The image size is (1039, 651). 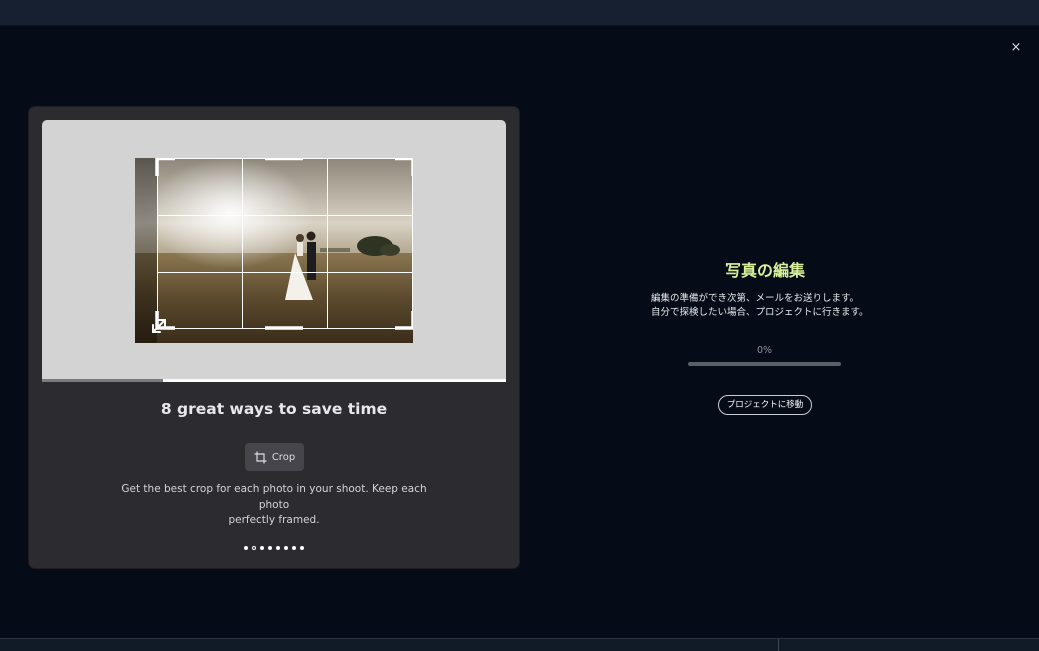 What do you see at coordinates (274, 380) in the screenshot?
I see `slide-progress-track` at bounding box center [274, 380].